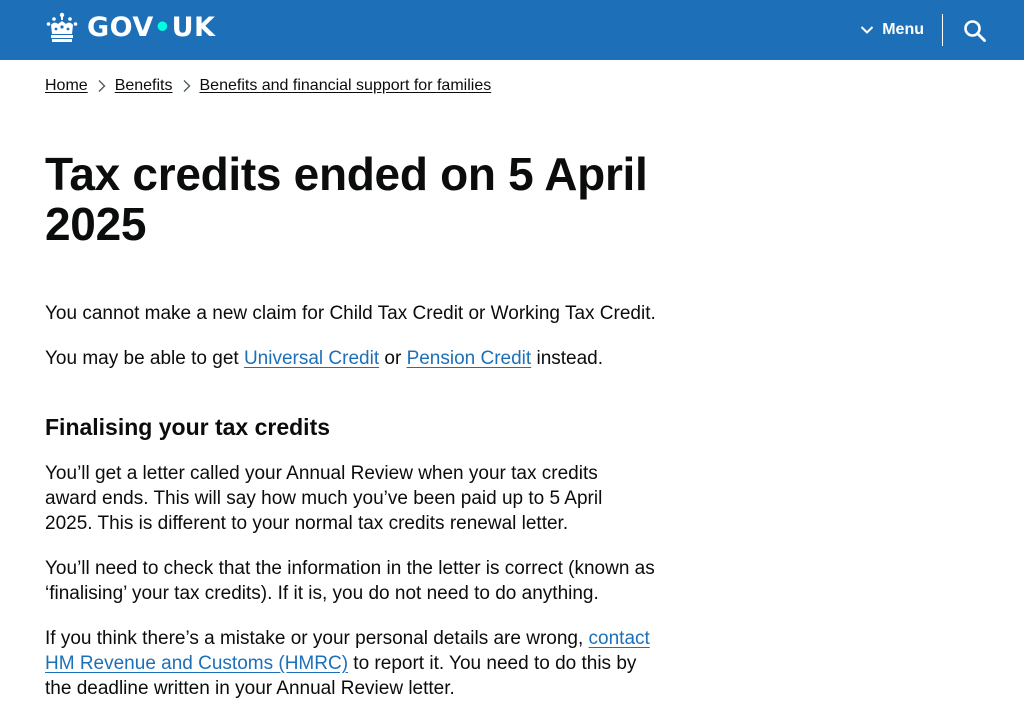  Describe the element at coordinates (942, 30) in the screenshot. I see `header-divider` at that location.